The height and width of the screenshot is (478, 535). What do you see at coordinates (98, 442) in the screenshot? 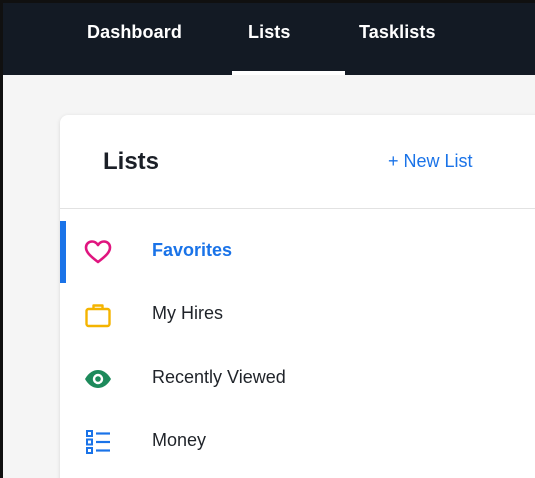
I see `list-icon` at bounding box center [98, 442].